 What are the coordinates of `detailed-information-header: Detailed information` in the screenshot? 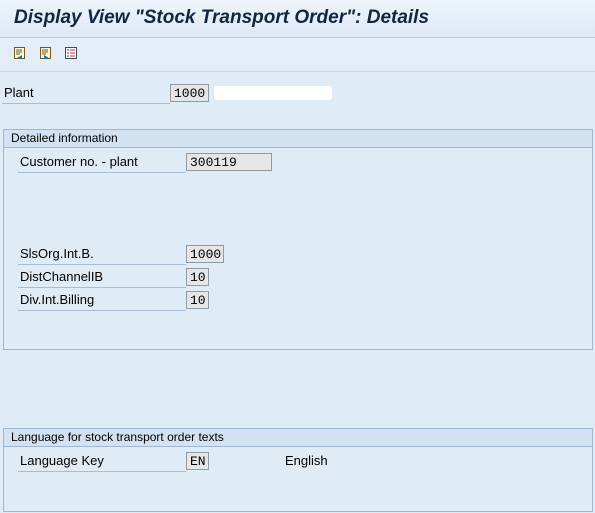 It's located at (298, 139).